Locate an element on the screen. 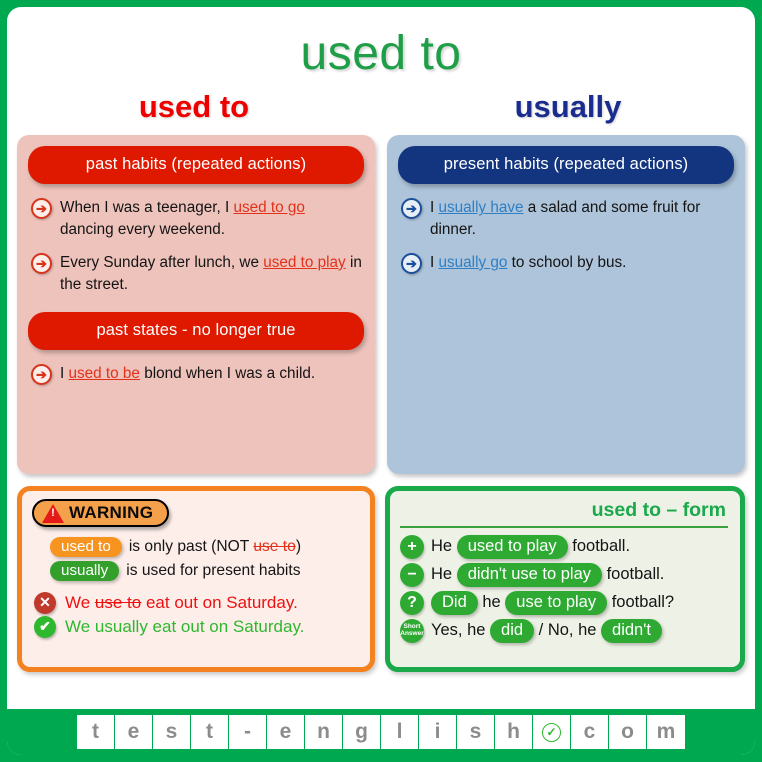 This screenshot has height=762, width=762. list-item-text: I used to be blond when I was a child. is located at coordinates (188, 374).